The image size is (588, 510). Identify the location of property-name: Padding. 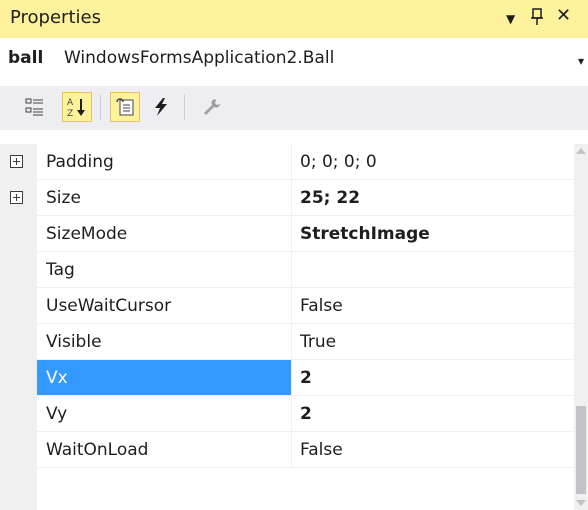
(164, 162).